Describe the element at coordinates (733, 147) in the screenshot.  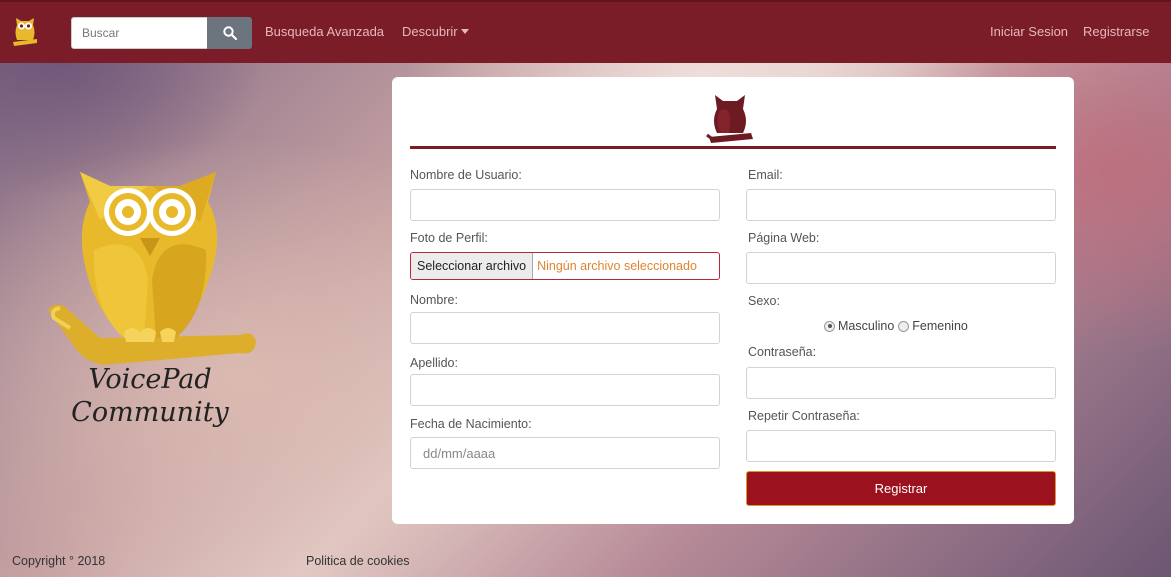
I see `card-divider` at that location.